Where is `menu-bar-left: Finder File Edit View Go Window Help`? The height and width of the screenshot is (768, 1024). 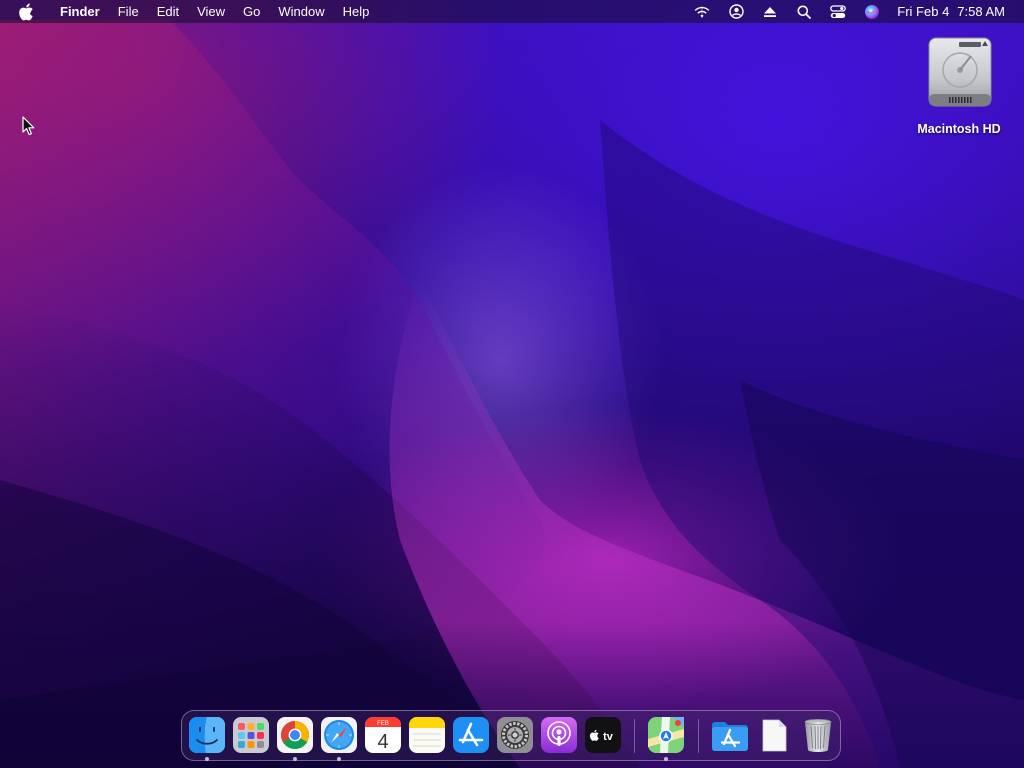
menu-bar-left: Finder File Edit View Go Window Help is located at coordinates (189, 11).